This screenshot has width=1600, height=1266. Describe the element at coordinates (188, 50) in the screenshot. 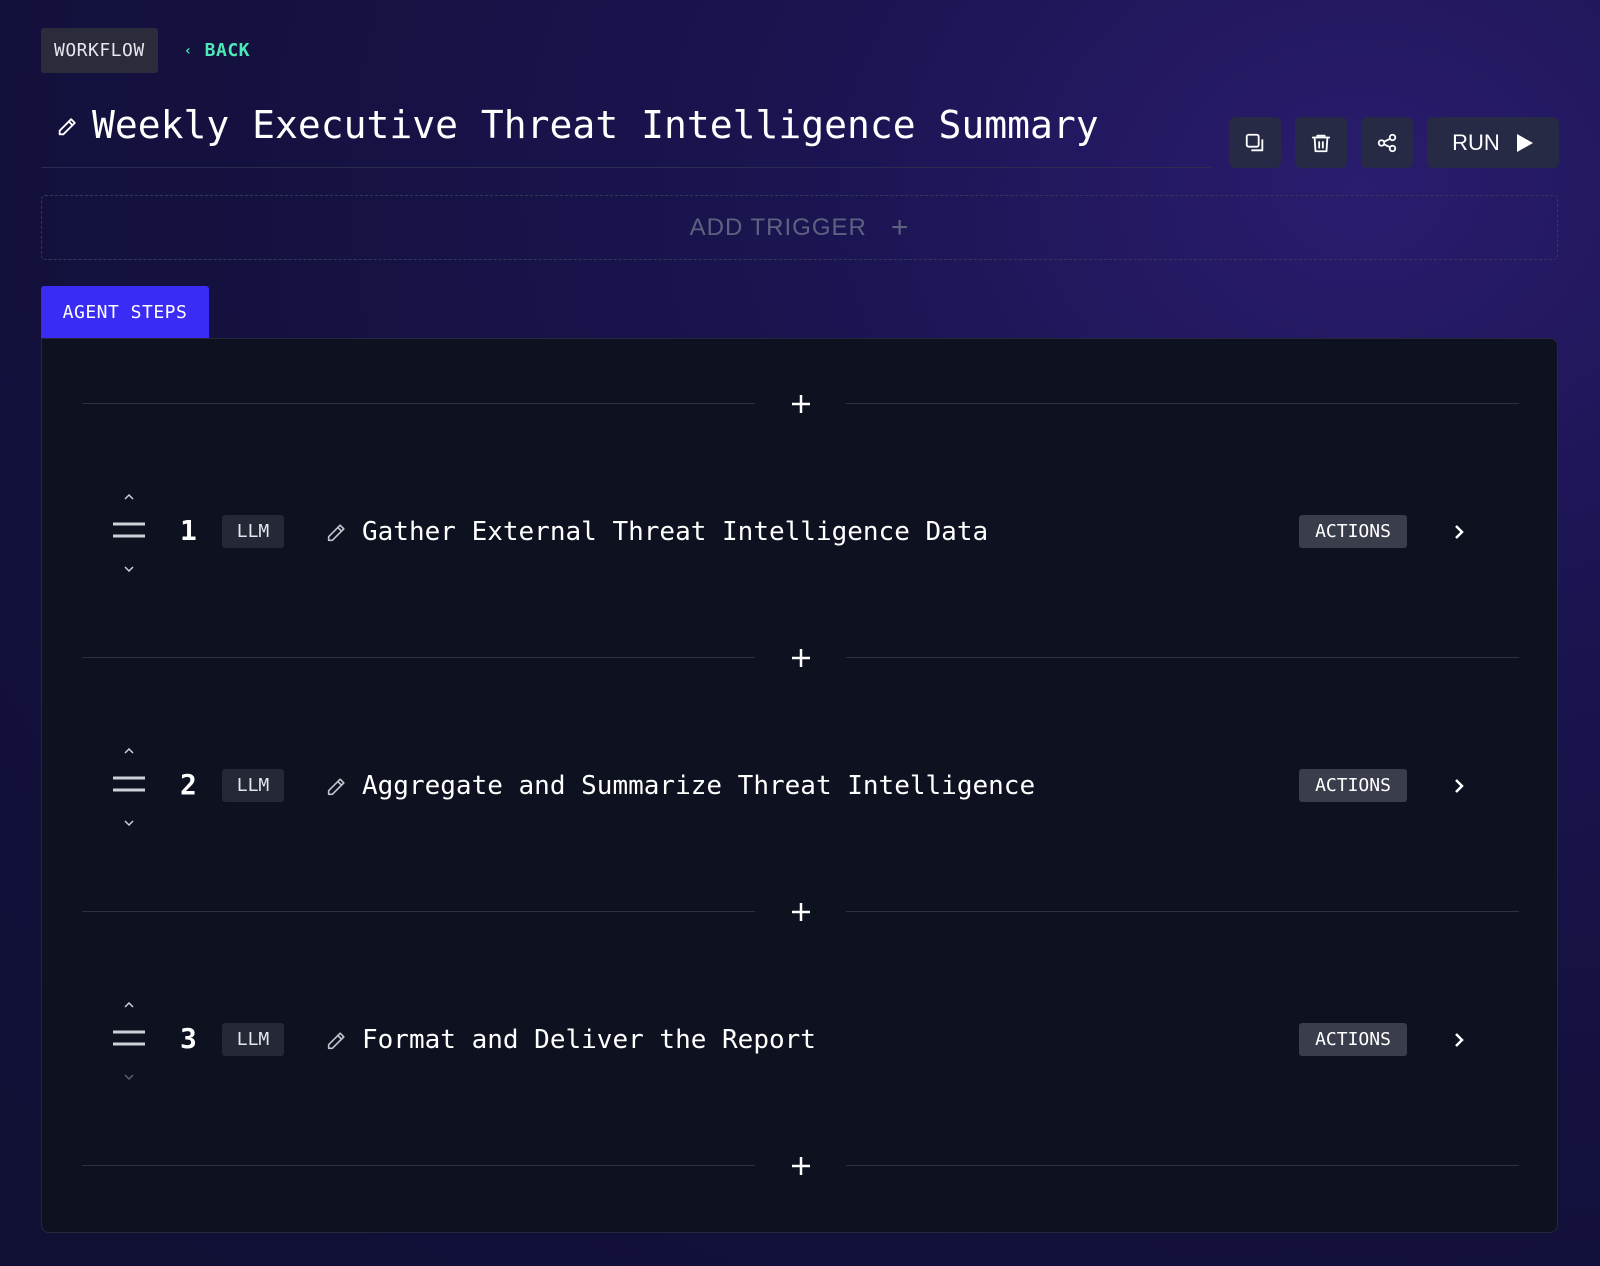

I see `chevron-left-icon: ‹` at that location.